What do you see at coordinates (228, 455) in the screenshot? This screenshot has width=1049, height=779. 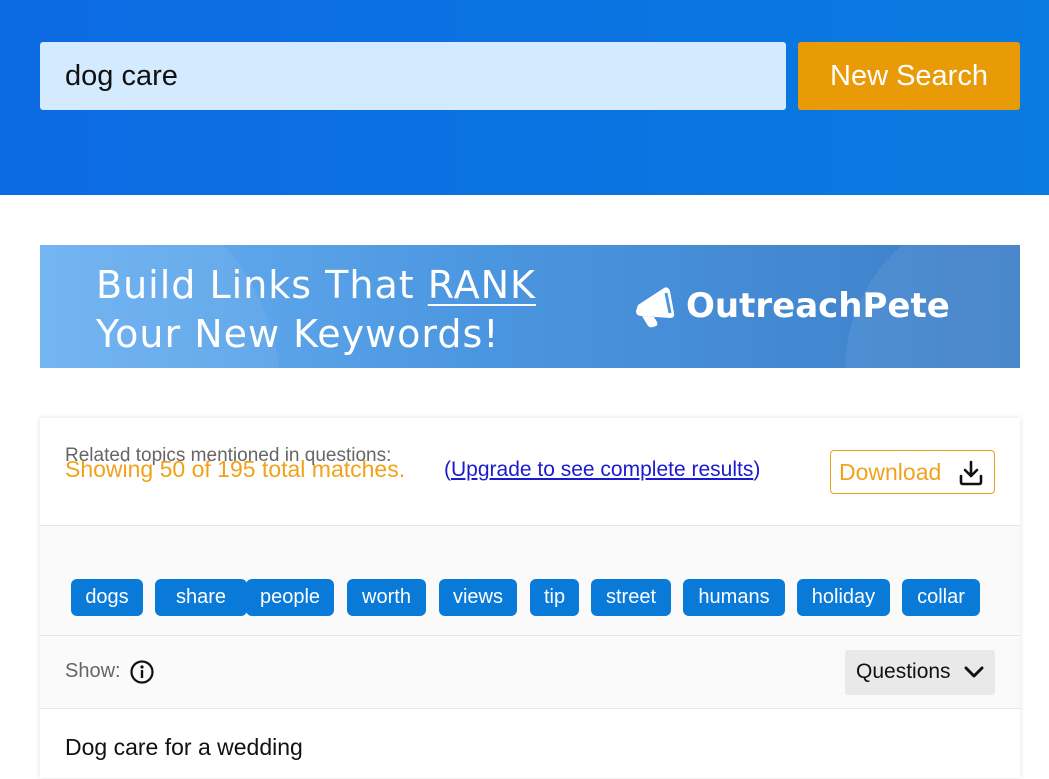 I see `related-topics-label: Related topics mentioned in questions:` at bounding box center [228, 455].